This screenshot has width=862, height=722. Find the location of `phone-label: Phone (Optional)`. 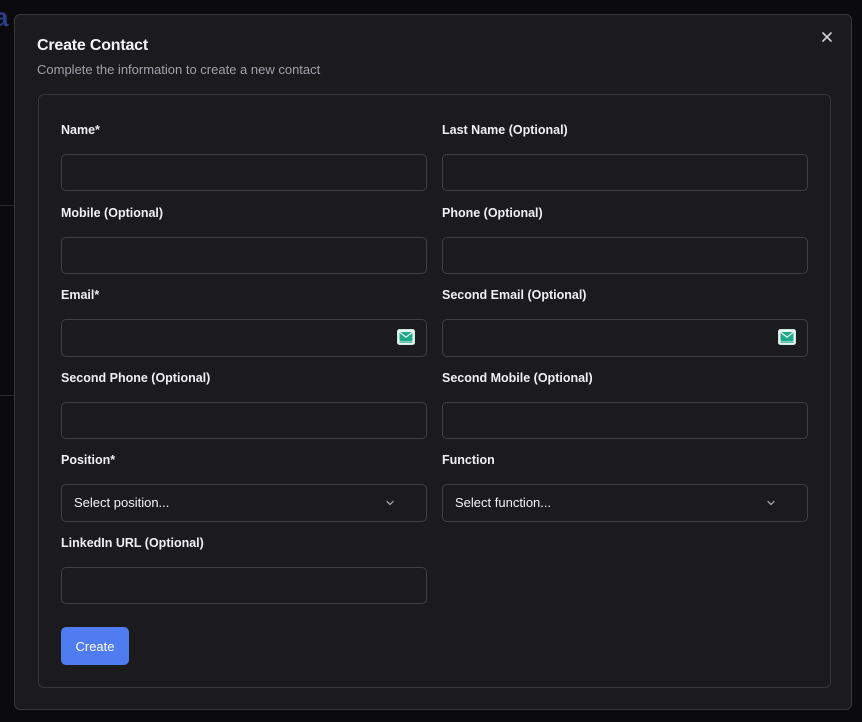

phone-label: Phone (Optional) is located at coordinates (492, 213).